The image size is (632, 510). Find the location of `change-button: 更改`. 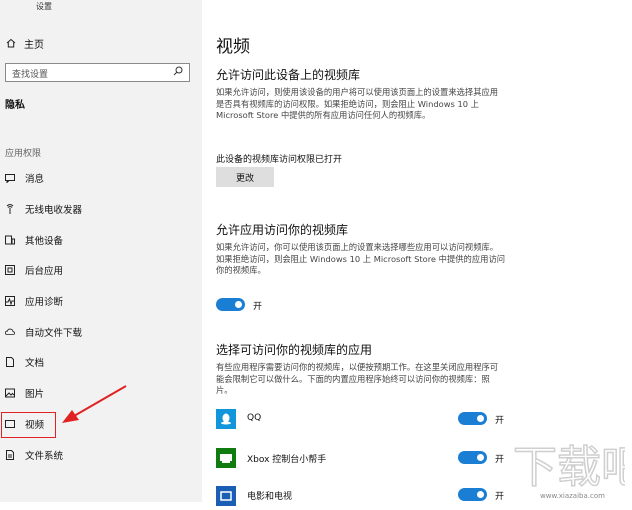

change-button: 更改 is located at coordinates (245, 177).